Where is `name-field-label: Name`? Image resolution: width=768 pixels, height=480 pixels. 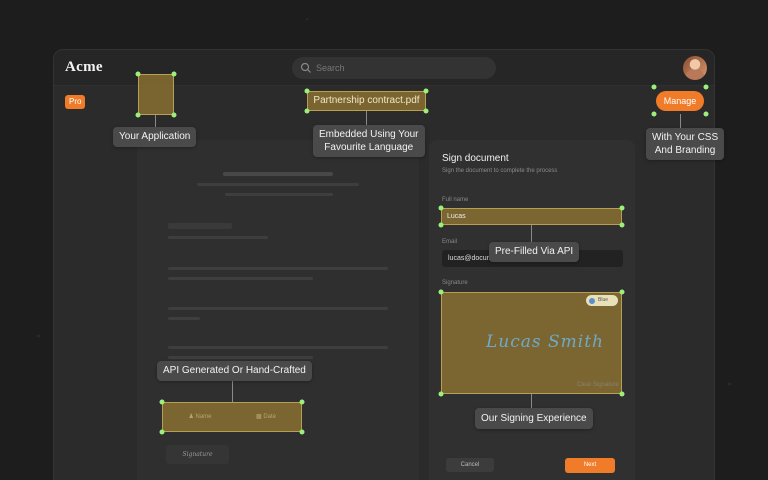
name-field-label: Name is located at coordinates (203, 417).